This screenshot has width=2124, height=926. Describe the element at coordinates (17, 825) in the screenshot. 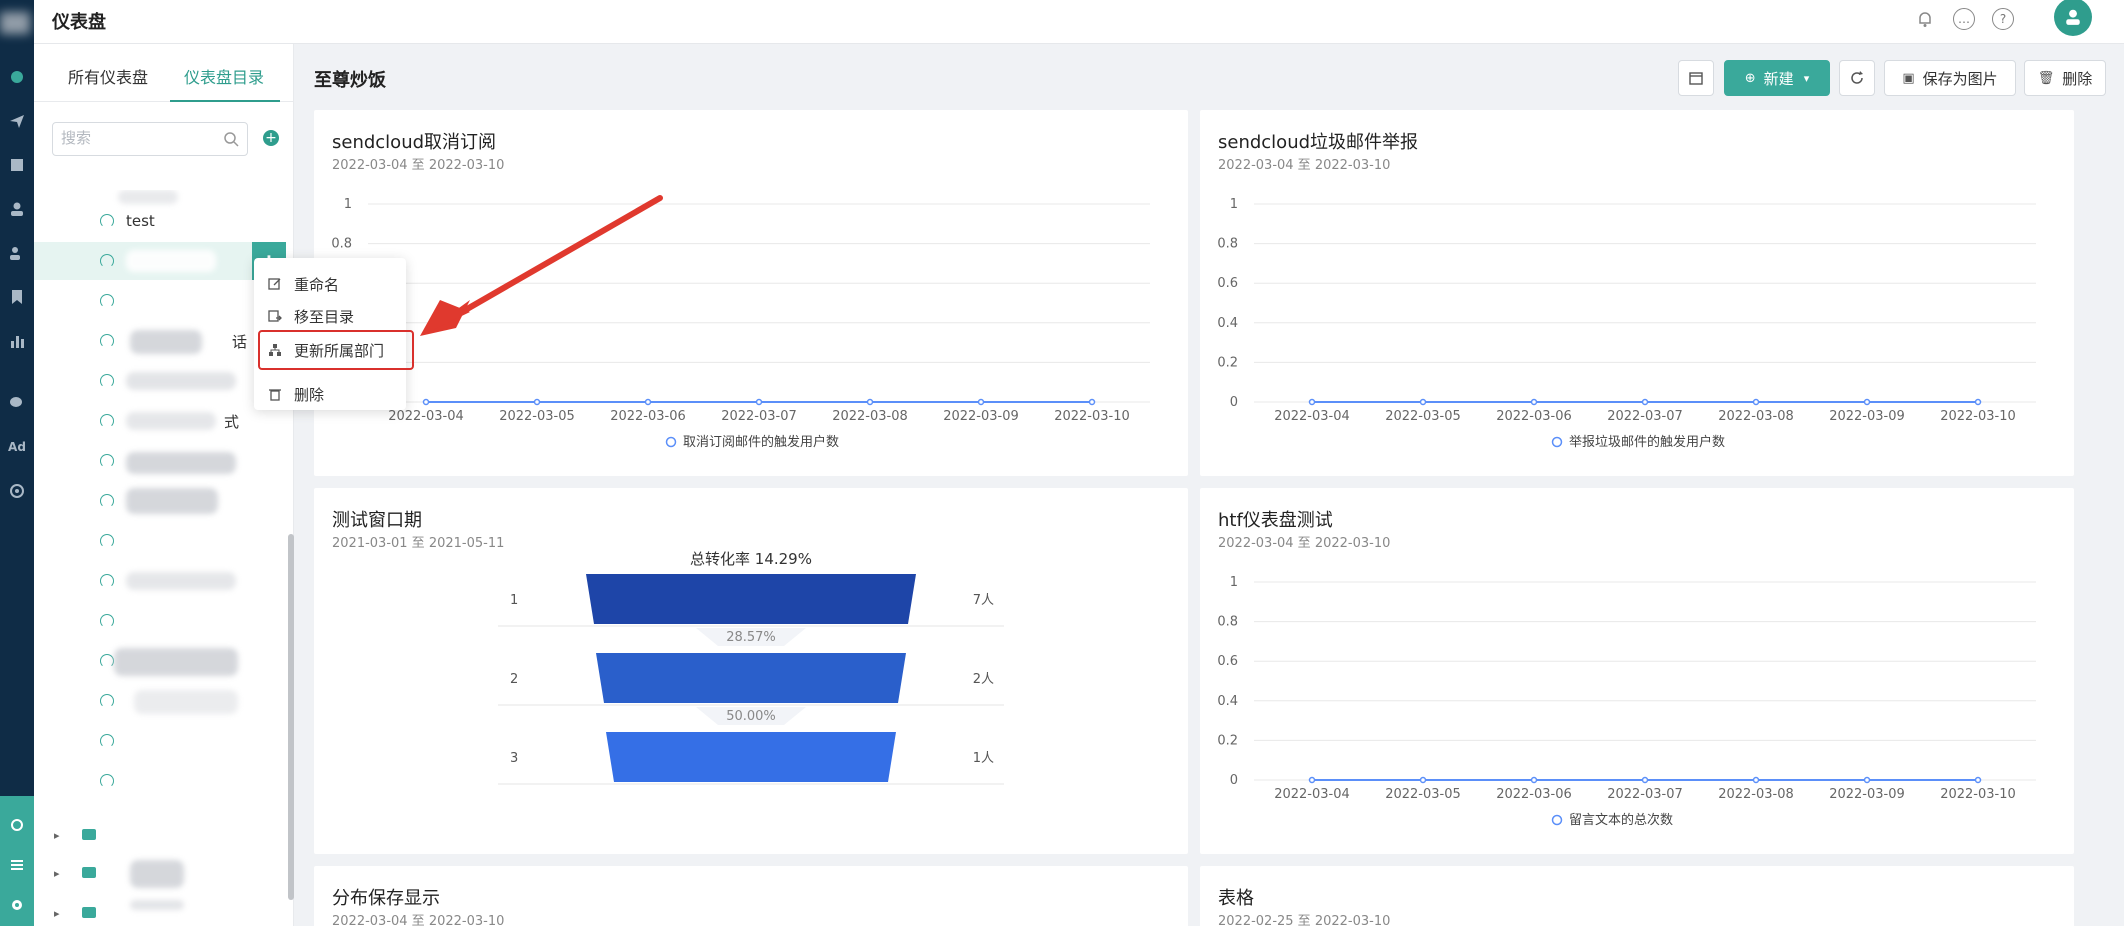

I see `network-icon` at that location.